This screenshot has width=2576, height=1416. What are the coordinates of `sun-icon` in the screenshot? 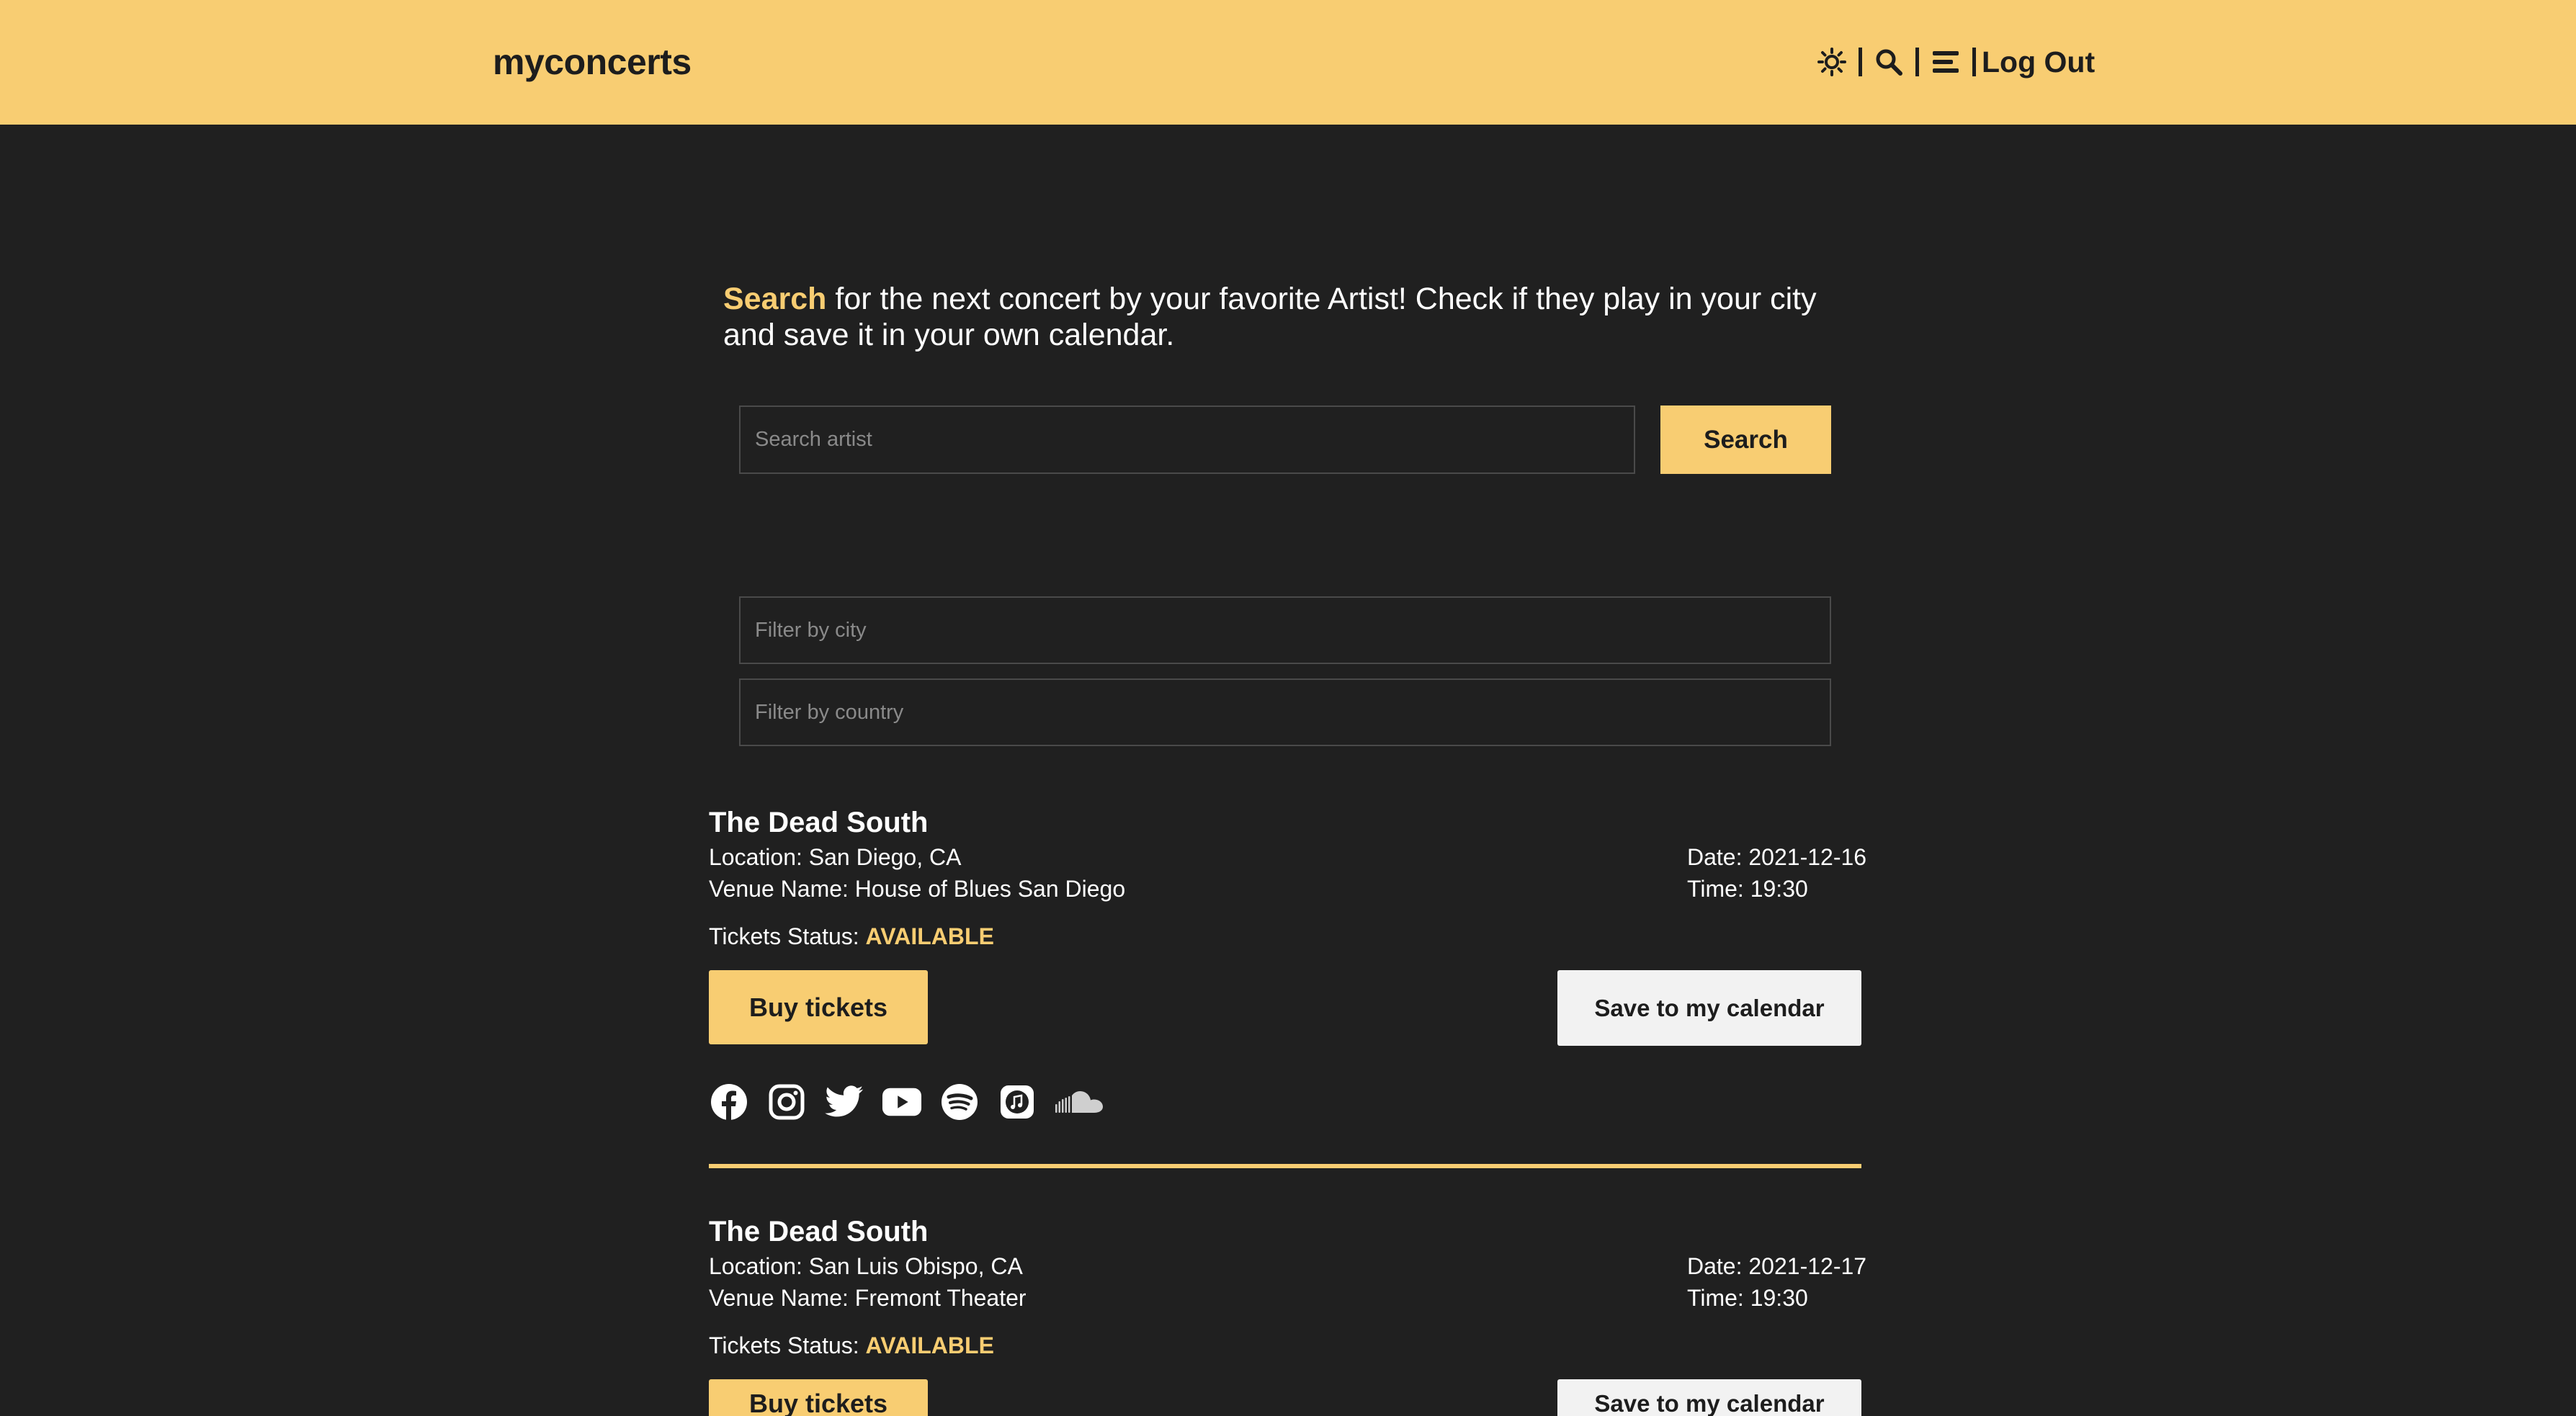 It's located at (1831, 62).